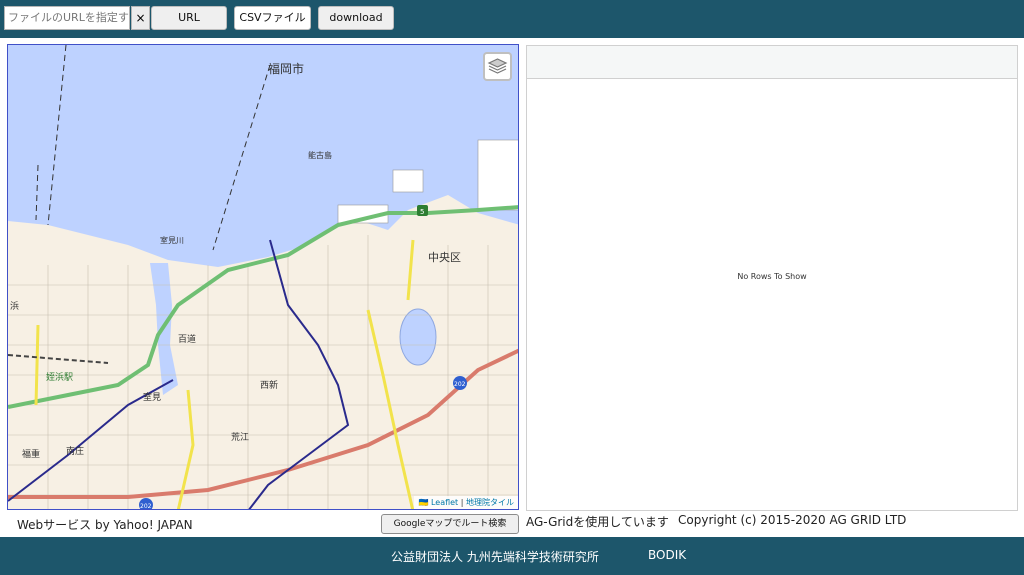 This screenshot has width=1024, height=575. Describe the element at coordinates (422, 212) in the screenshot. I see `label-expressway-marker: 5` at that location.